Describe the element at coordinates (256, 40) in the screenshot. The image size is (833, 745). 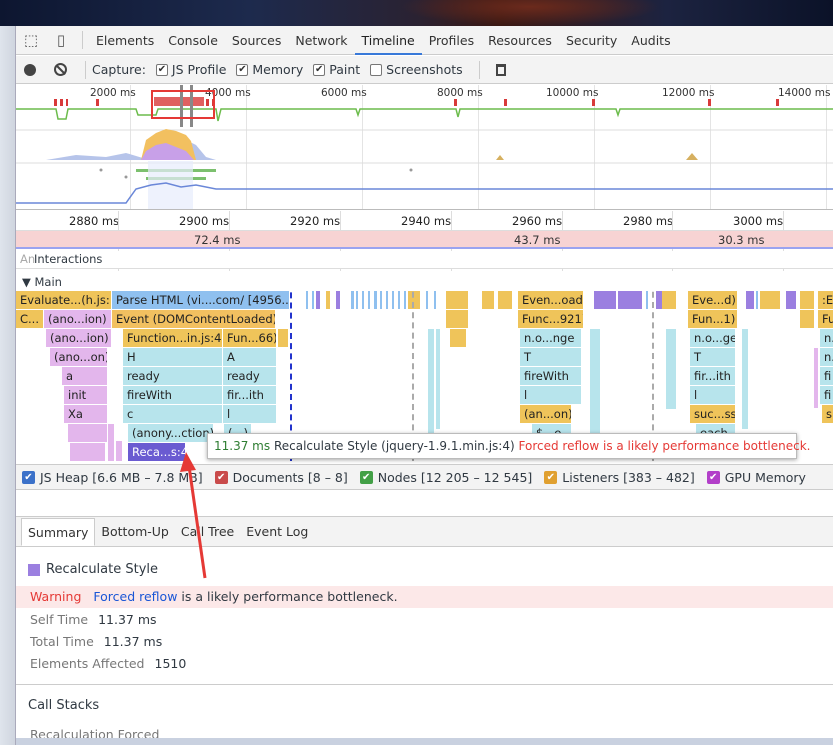
I see `tab-sources: Sources` at that location.